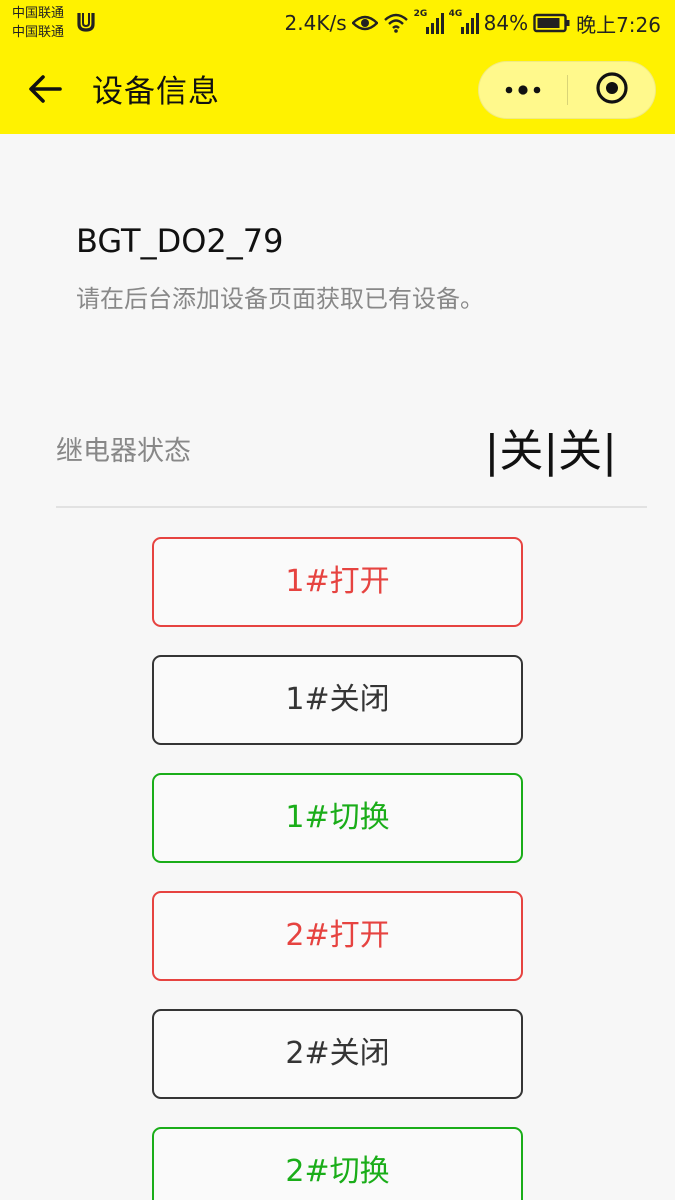 This screenshot has height=1200, width=675. I want to click on eye-icon, so click(364, 23).